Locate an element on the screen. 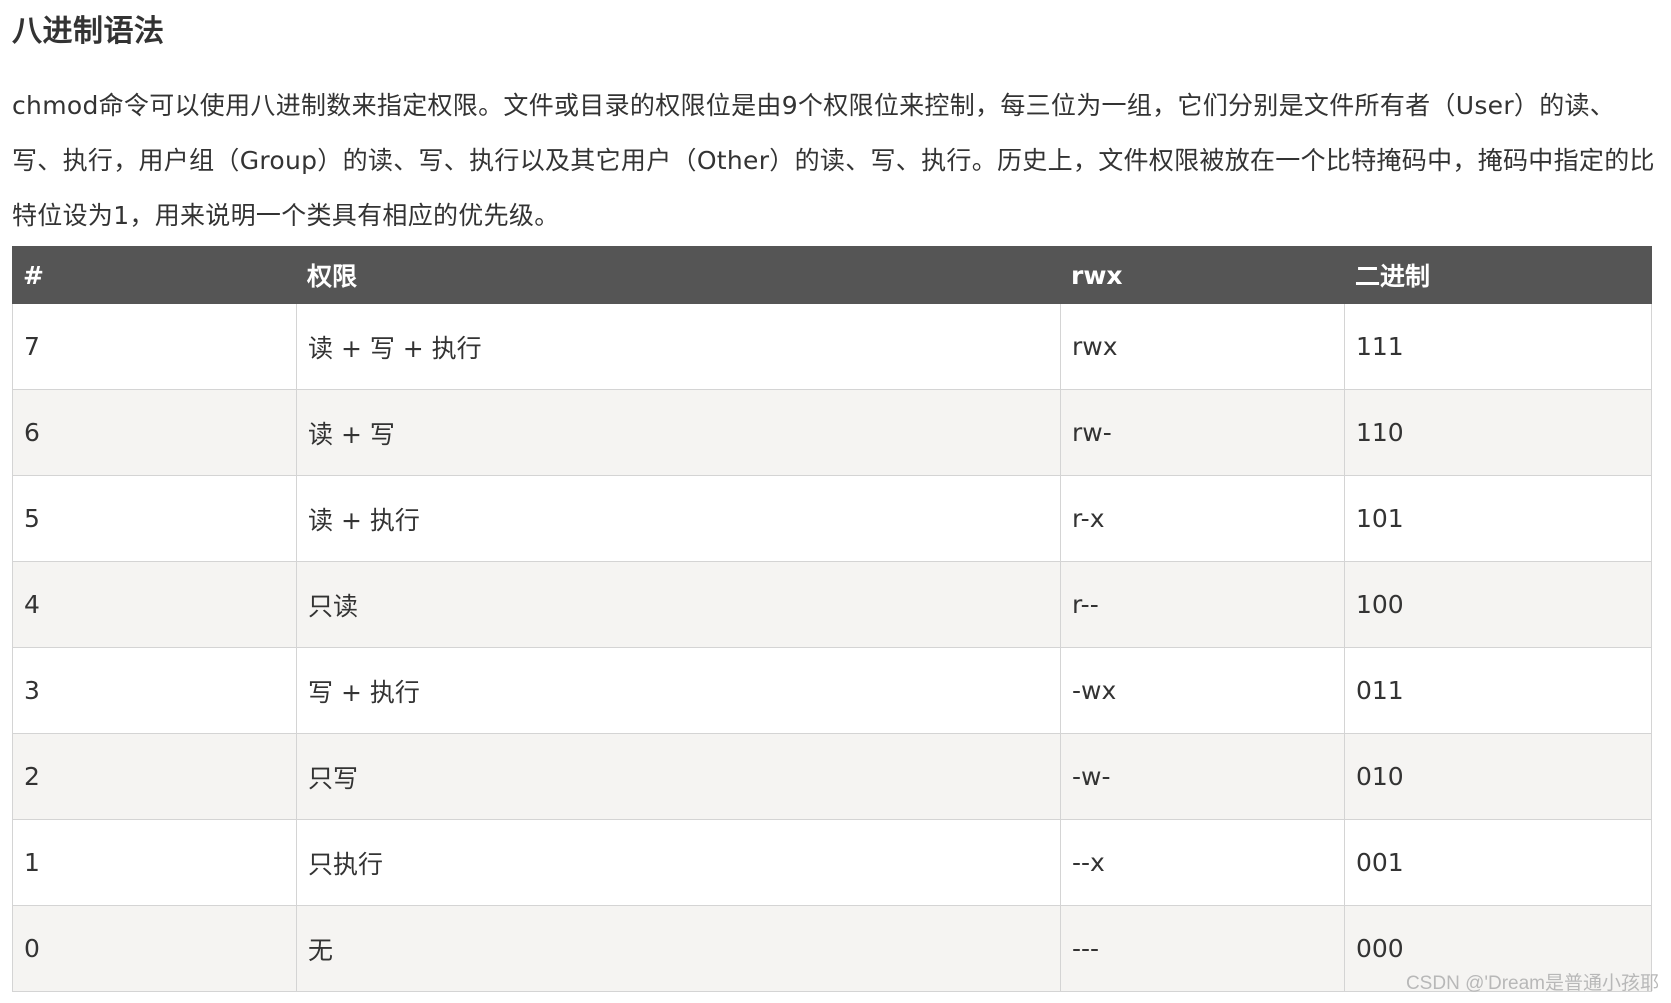 This screenshot has height=1003, width=1671. cell-number: 7 is located at coordinates (154, 346).